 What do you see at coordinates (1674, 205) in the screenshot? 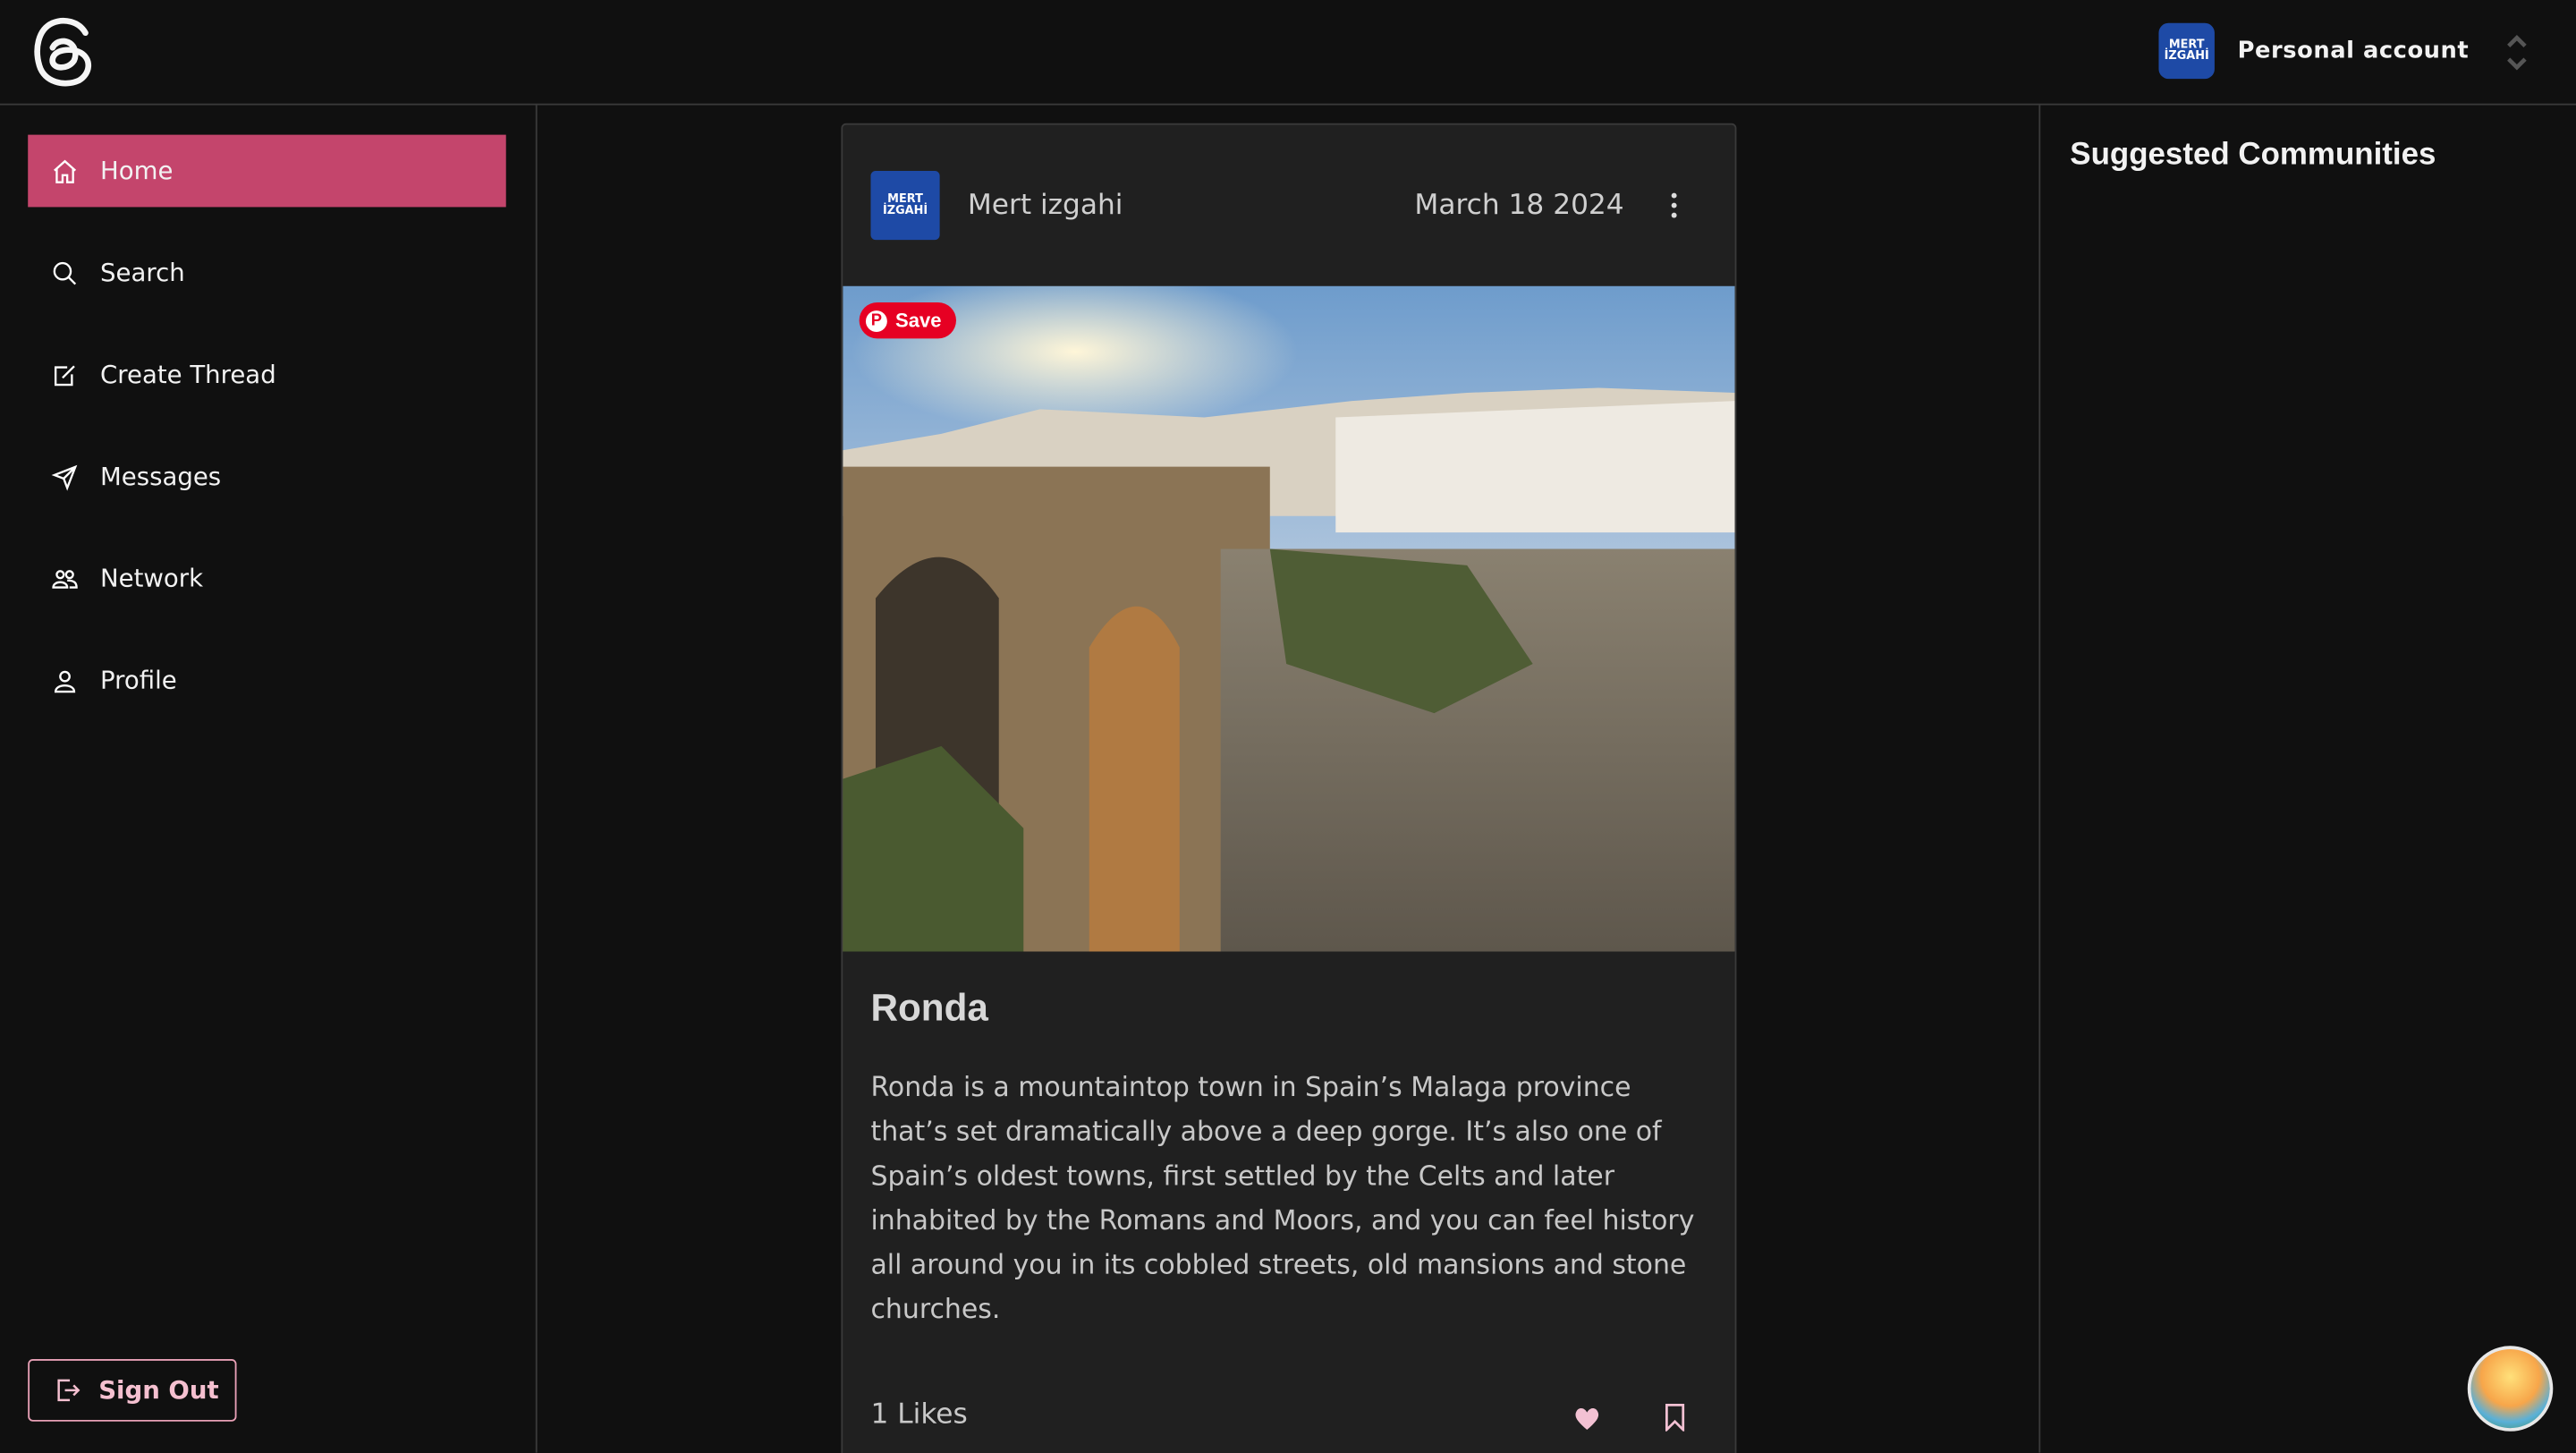
I see `more-options-icon` at bounding box center [1674, 205].